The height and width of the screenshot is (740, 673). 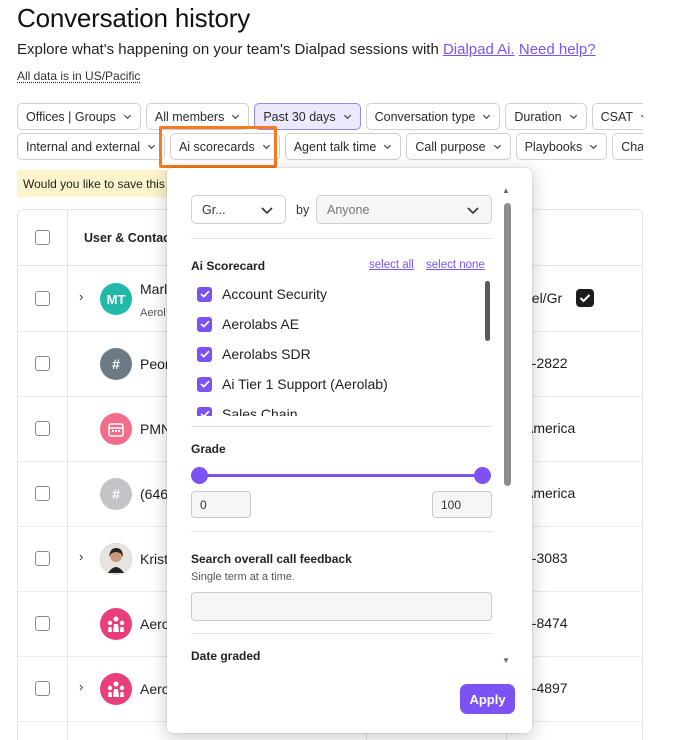 What do you see at coordinates (261, 324) in the screenshot?
I see `scorecard-label: Aerolabs AE` at bounding box center [261, 324].